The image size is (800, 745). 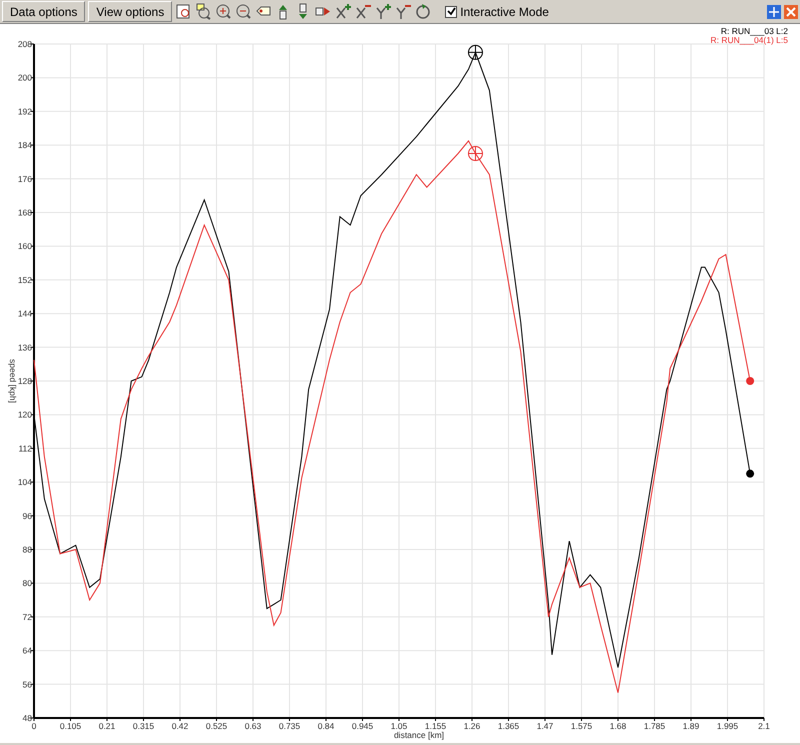 What do you see at coordinates (25, 213) in the screenshot?
I see `axis-tick-label: 168` at bounding box center [25, 213].